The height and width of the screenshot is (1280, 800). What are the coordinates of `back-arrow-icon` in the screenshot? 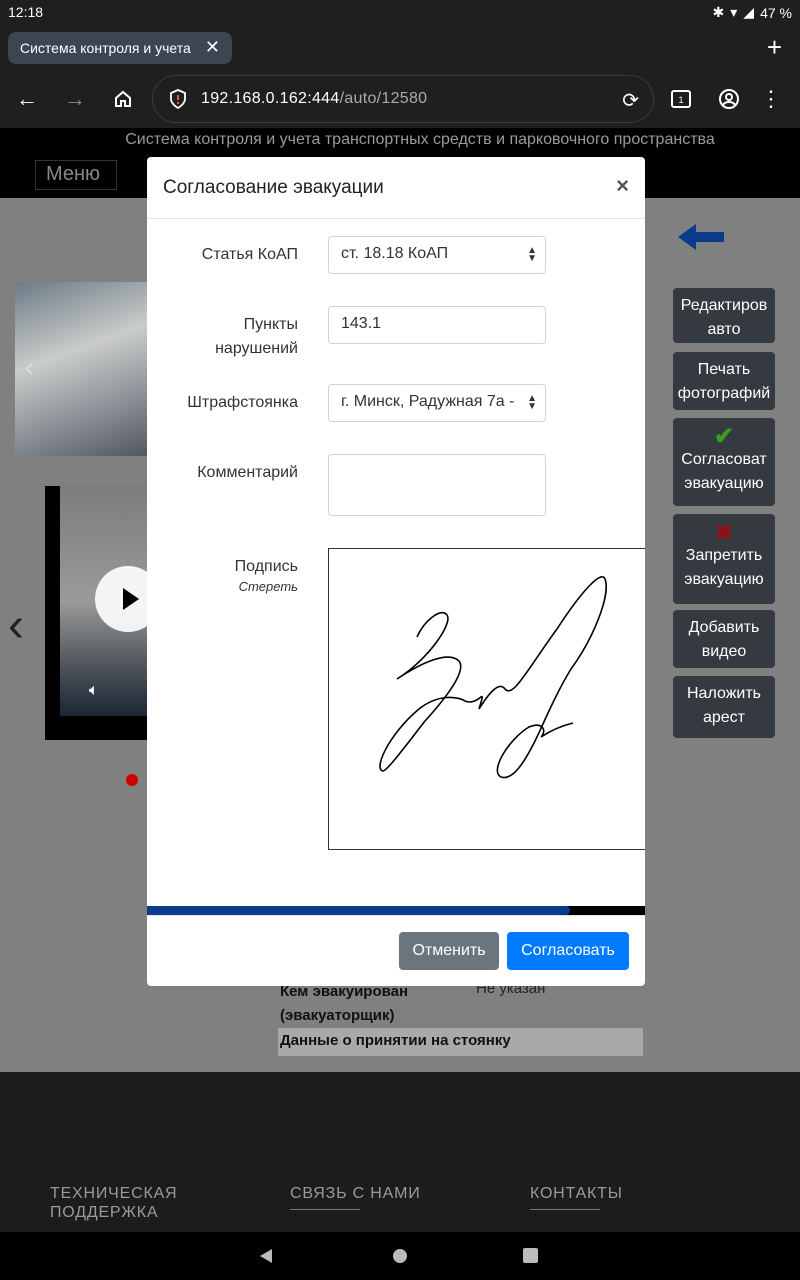 It's located at (702, 237).